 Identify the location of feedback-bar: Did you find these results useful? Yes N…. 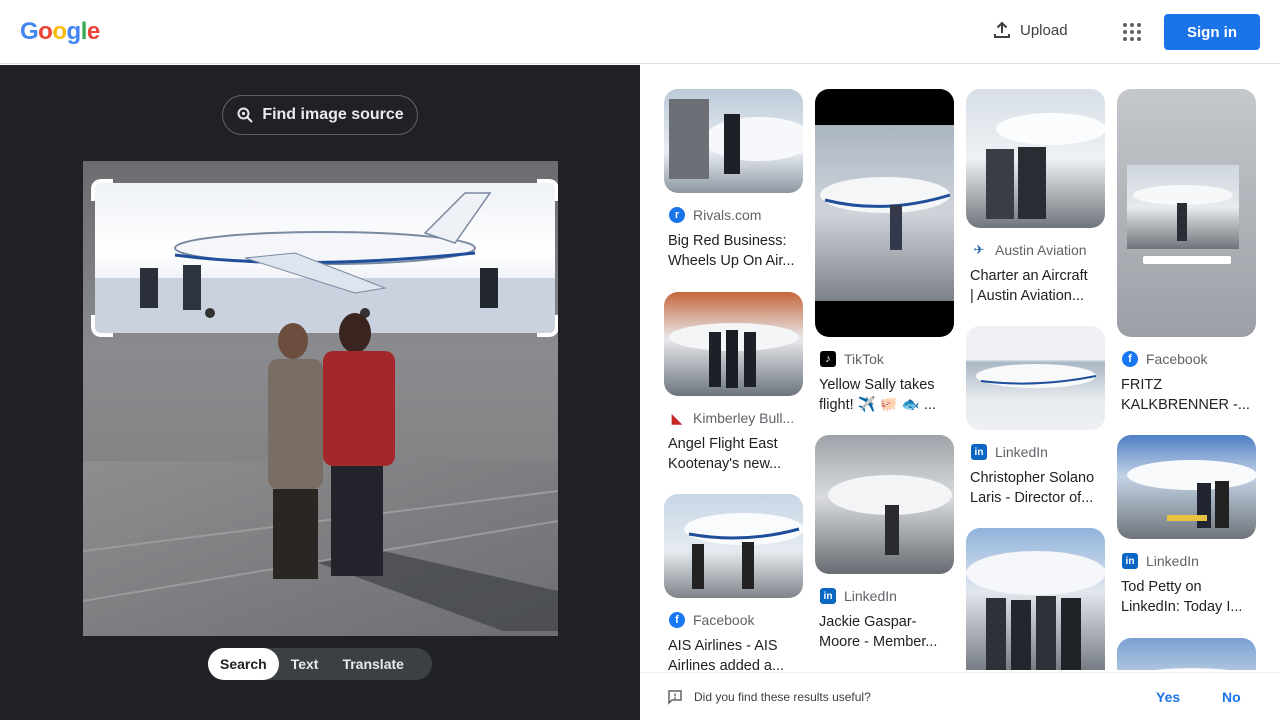
(960, 696).